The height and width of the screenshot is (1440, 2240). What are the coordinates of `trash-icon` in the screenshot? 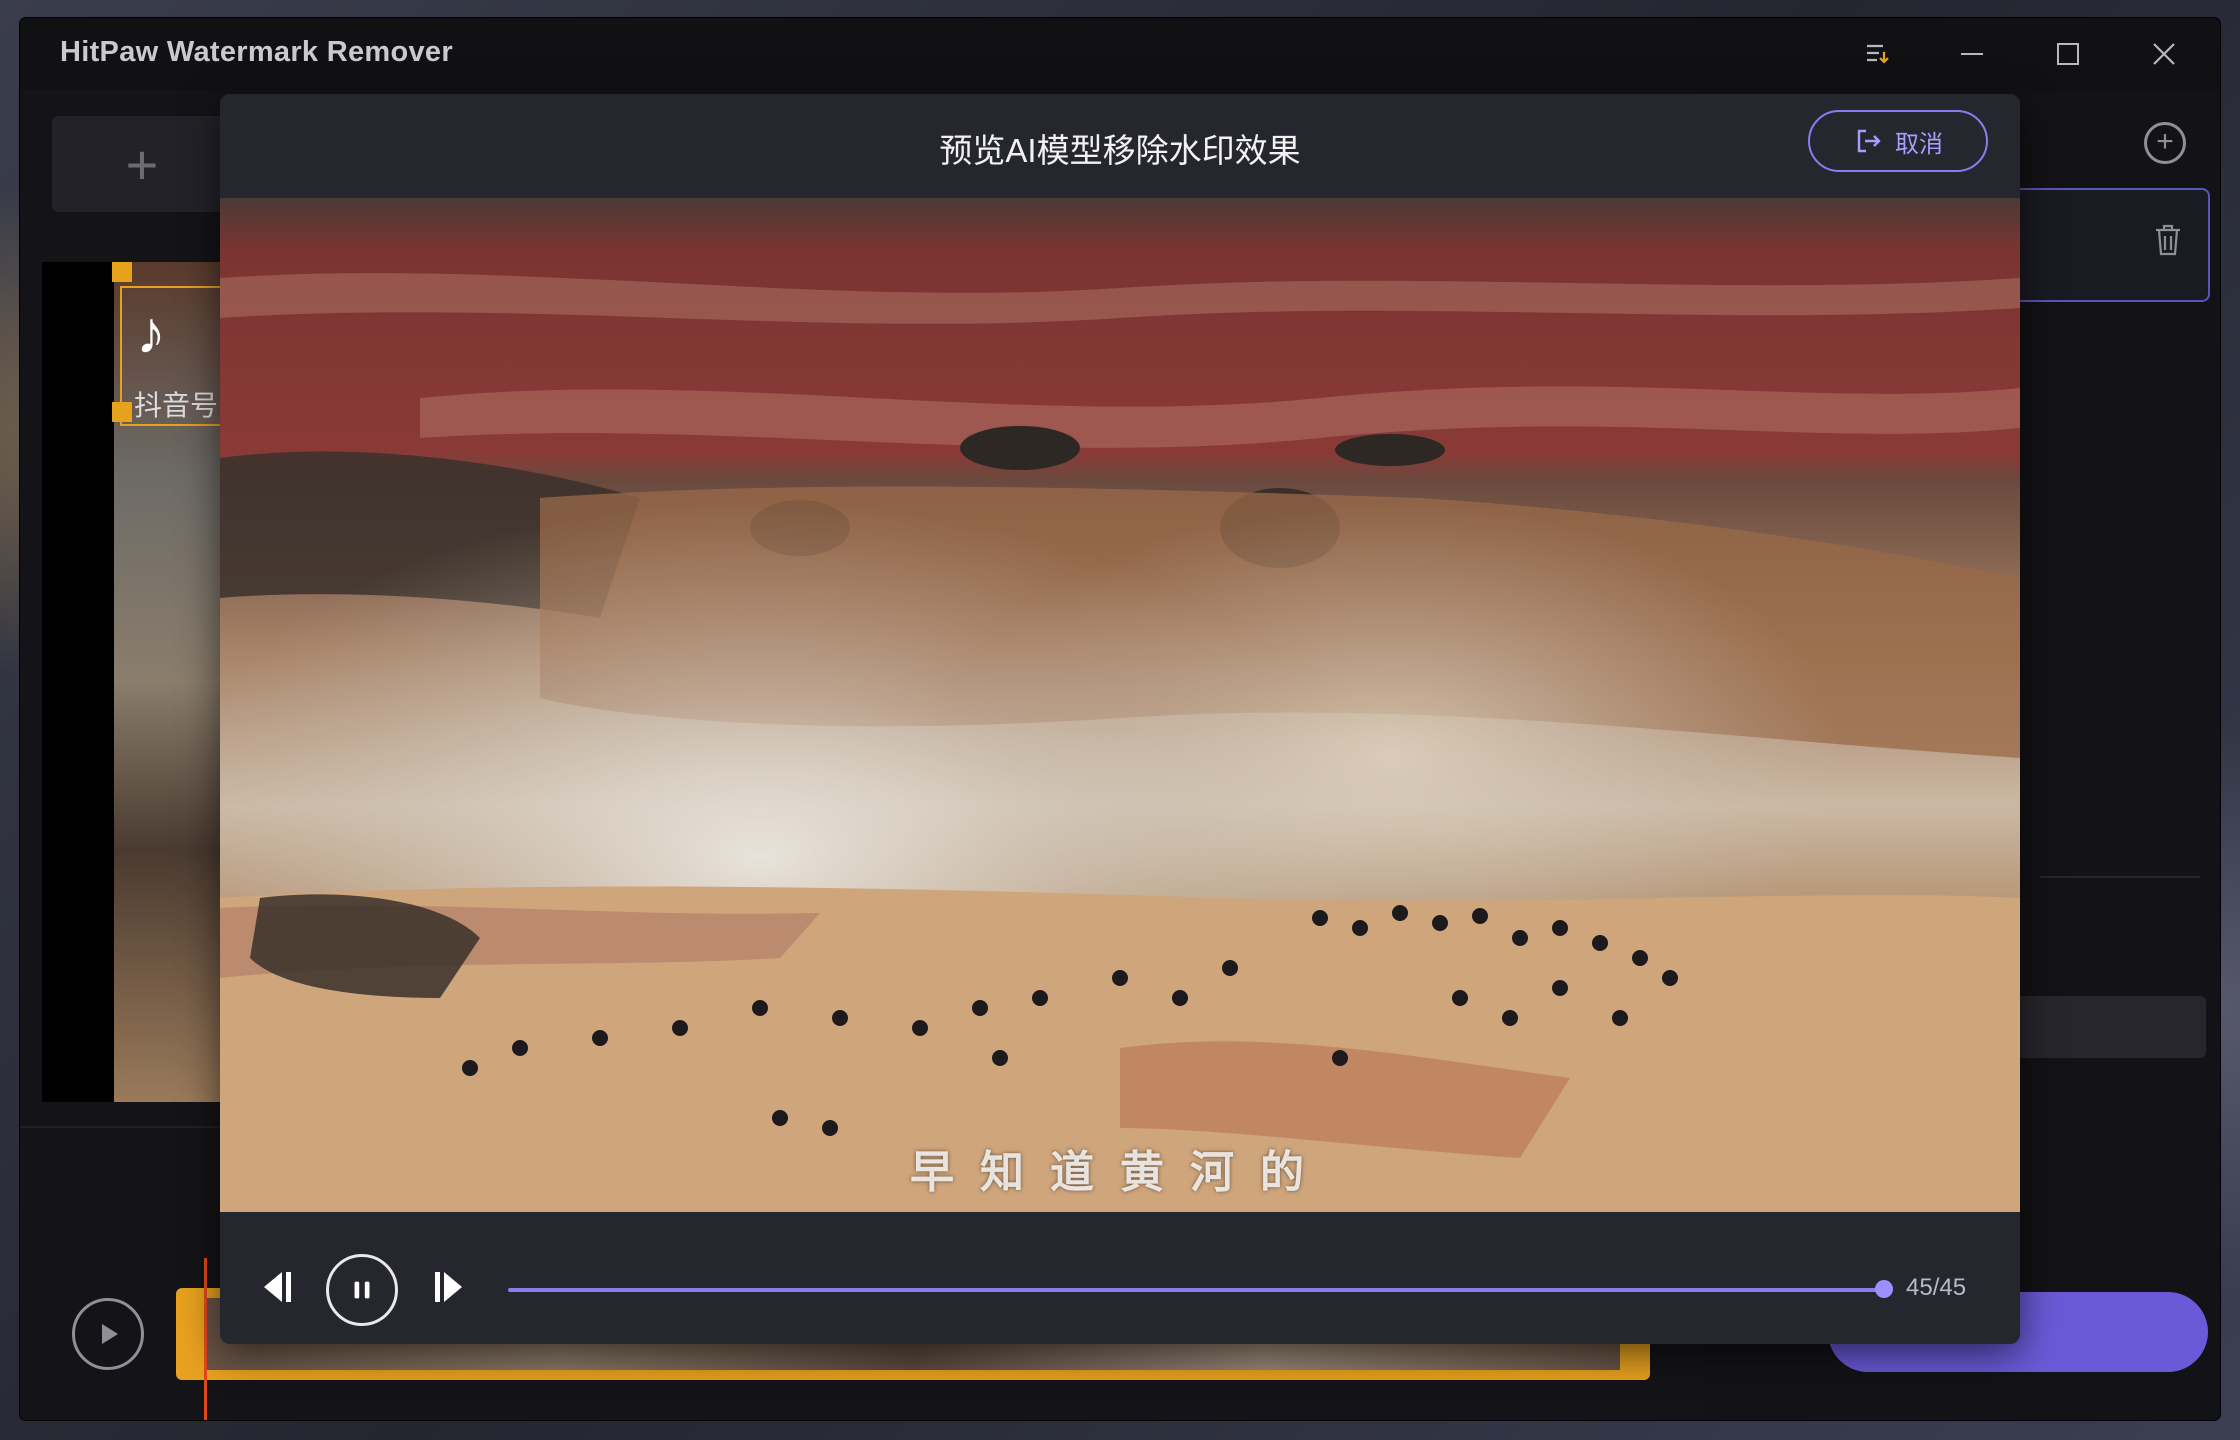 It's located at (2168, 240).